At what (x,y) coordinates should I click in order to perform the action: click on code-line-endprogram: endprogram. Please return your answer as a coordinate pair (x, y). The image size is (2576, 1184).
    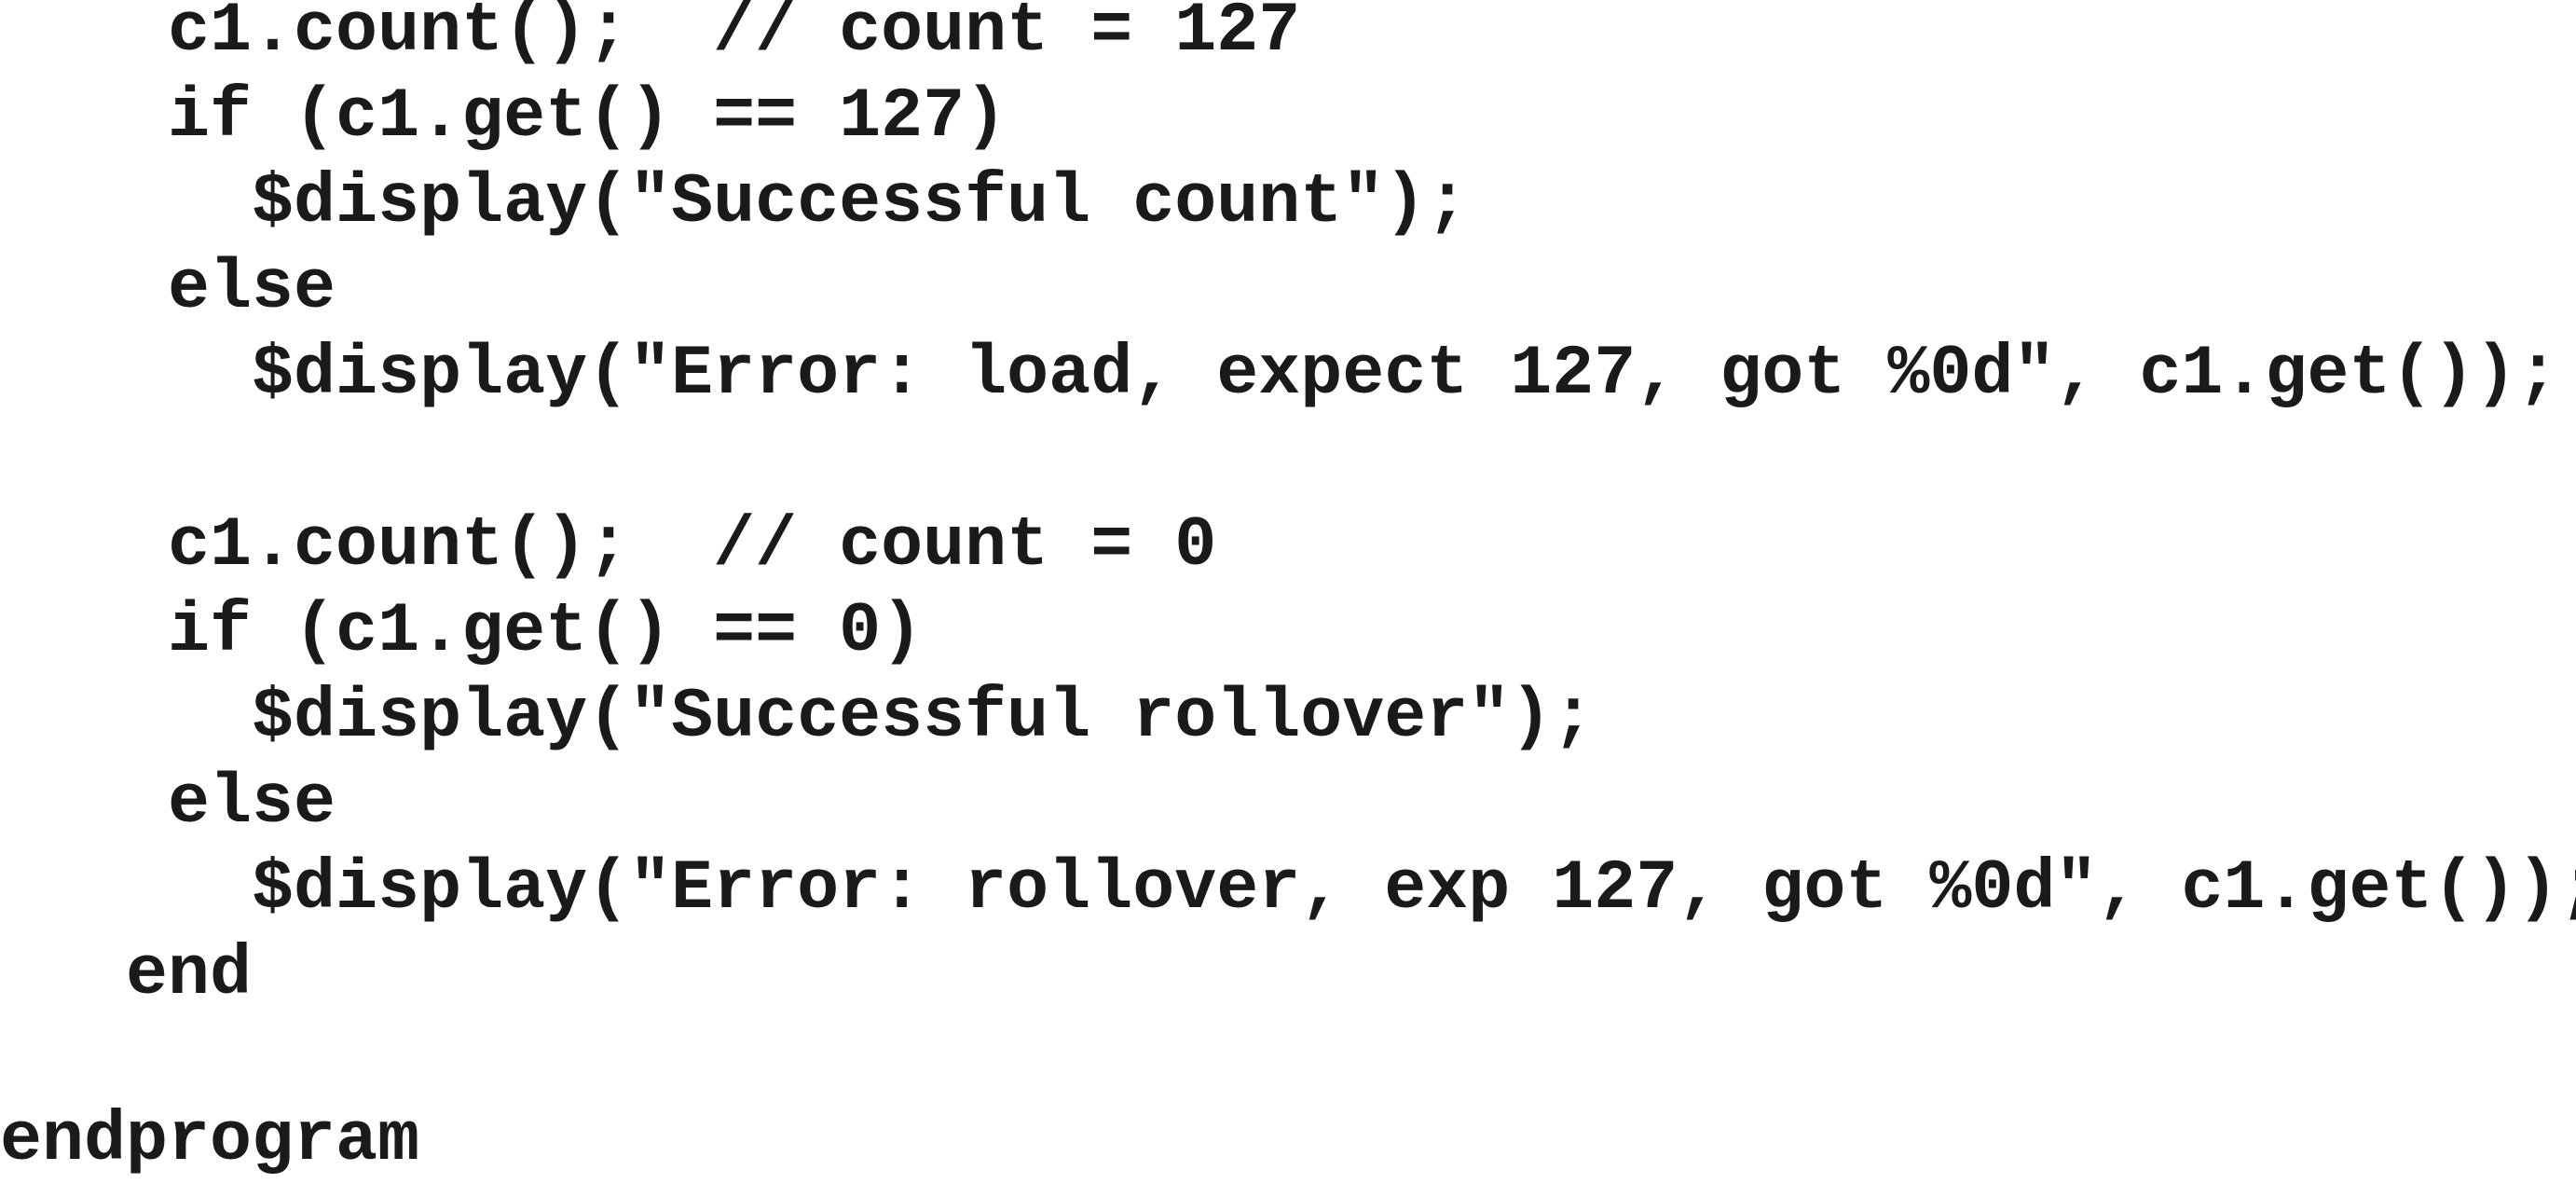
    Looking at the image, I should click on (210, 1140).